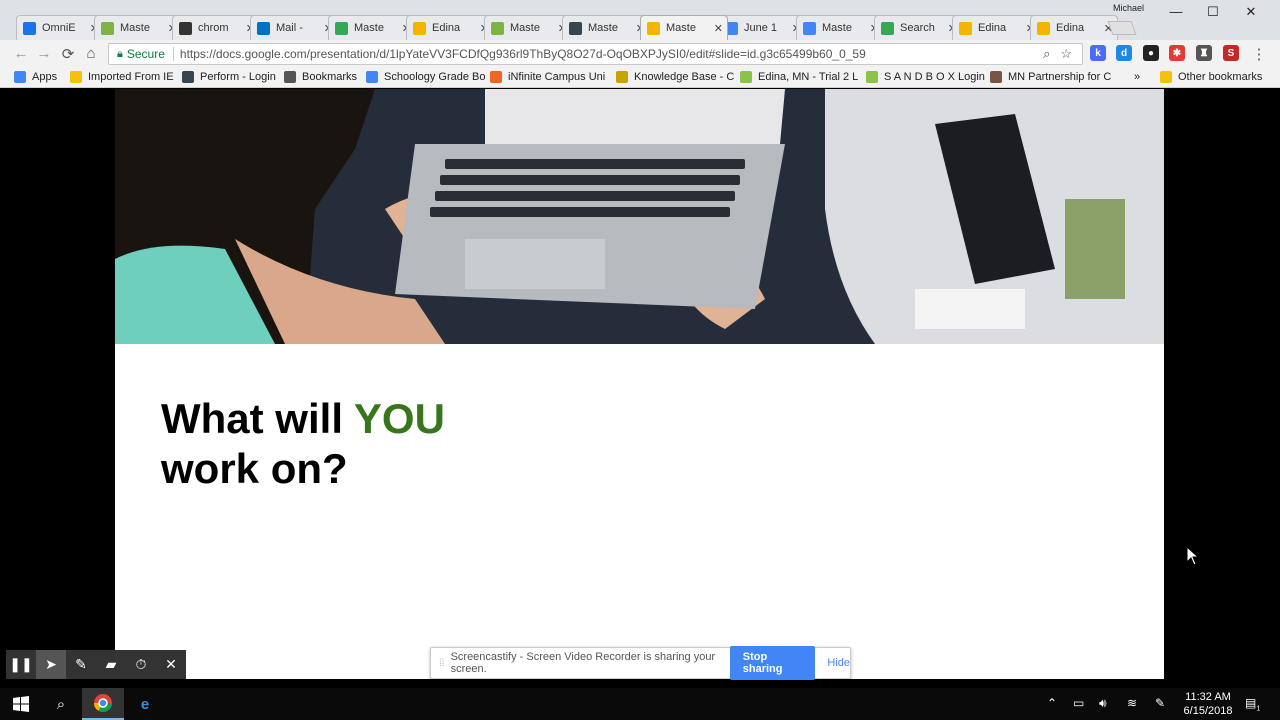 The image size is (1280, 720). I want to click on tab-title: June 1, so click(761, 28).